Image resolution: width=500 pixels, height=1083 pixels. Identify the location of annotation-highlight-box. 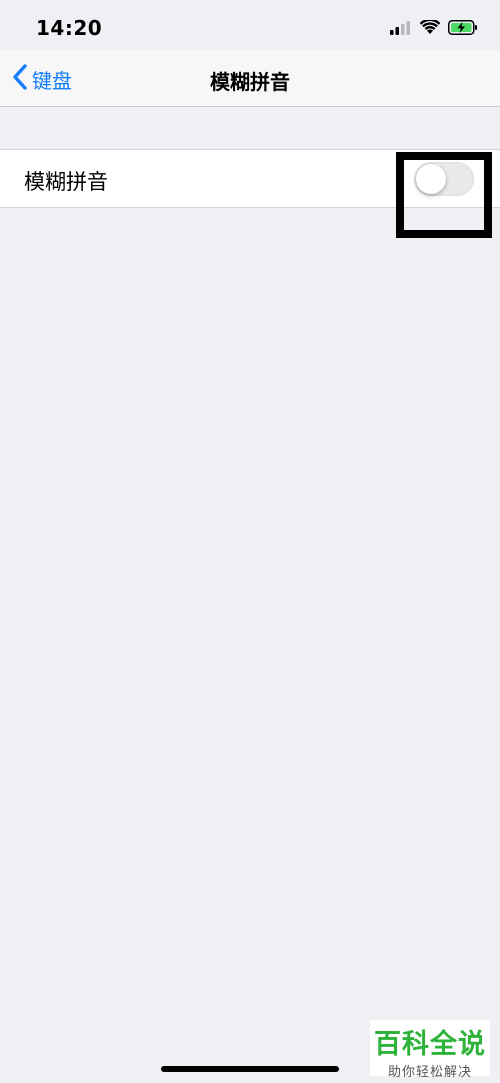
(444, 195).